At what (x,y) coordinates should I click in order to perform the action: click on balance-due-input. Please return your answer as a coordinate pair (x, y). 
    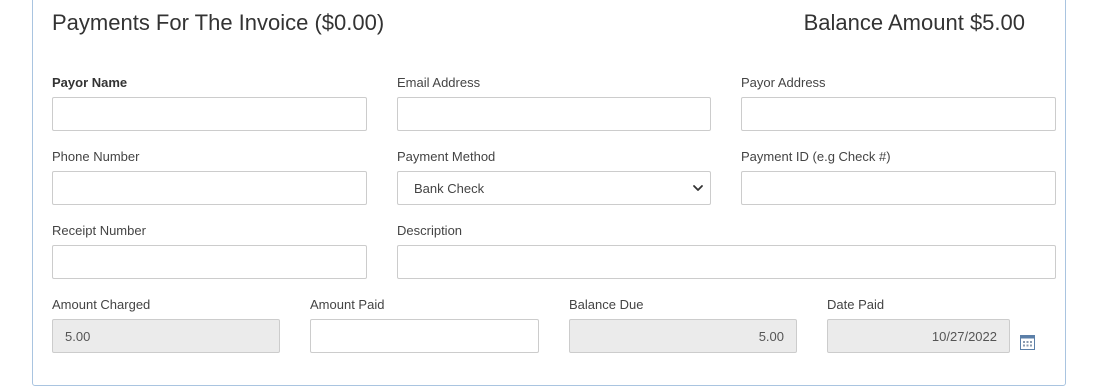
    Looking at the image, I should click on (683, 336).